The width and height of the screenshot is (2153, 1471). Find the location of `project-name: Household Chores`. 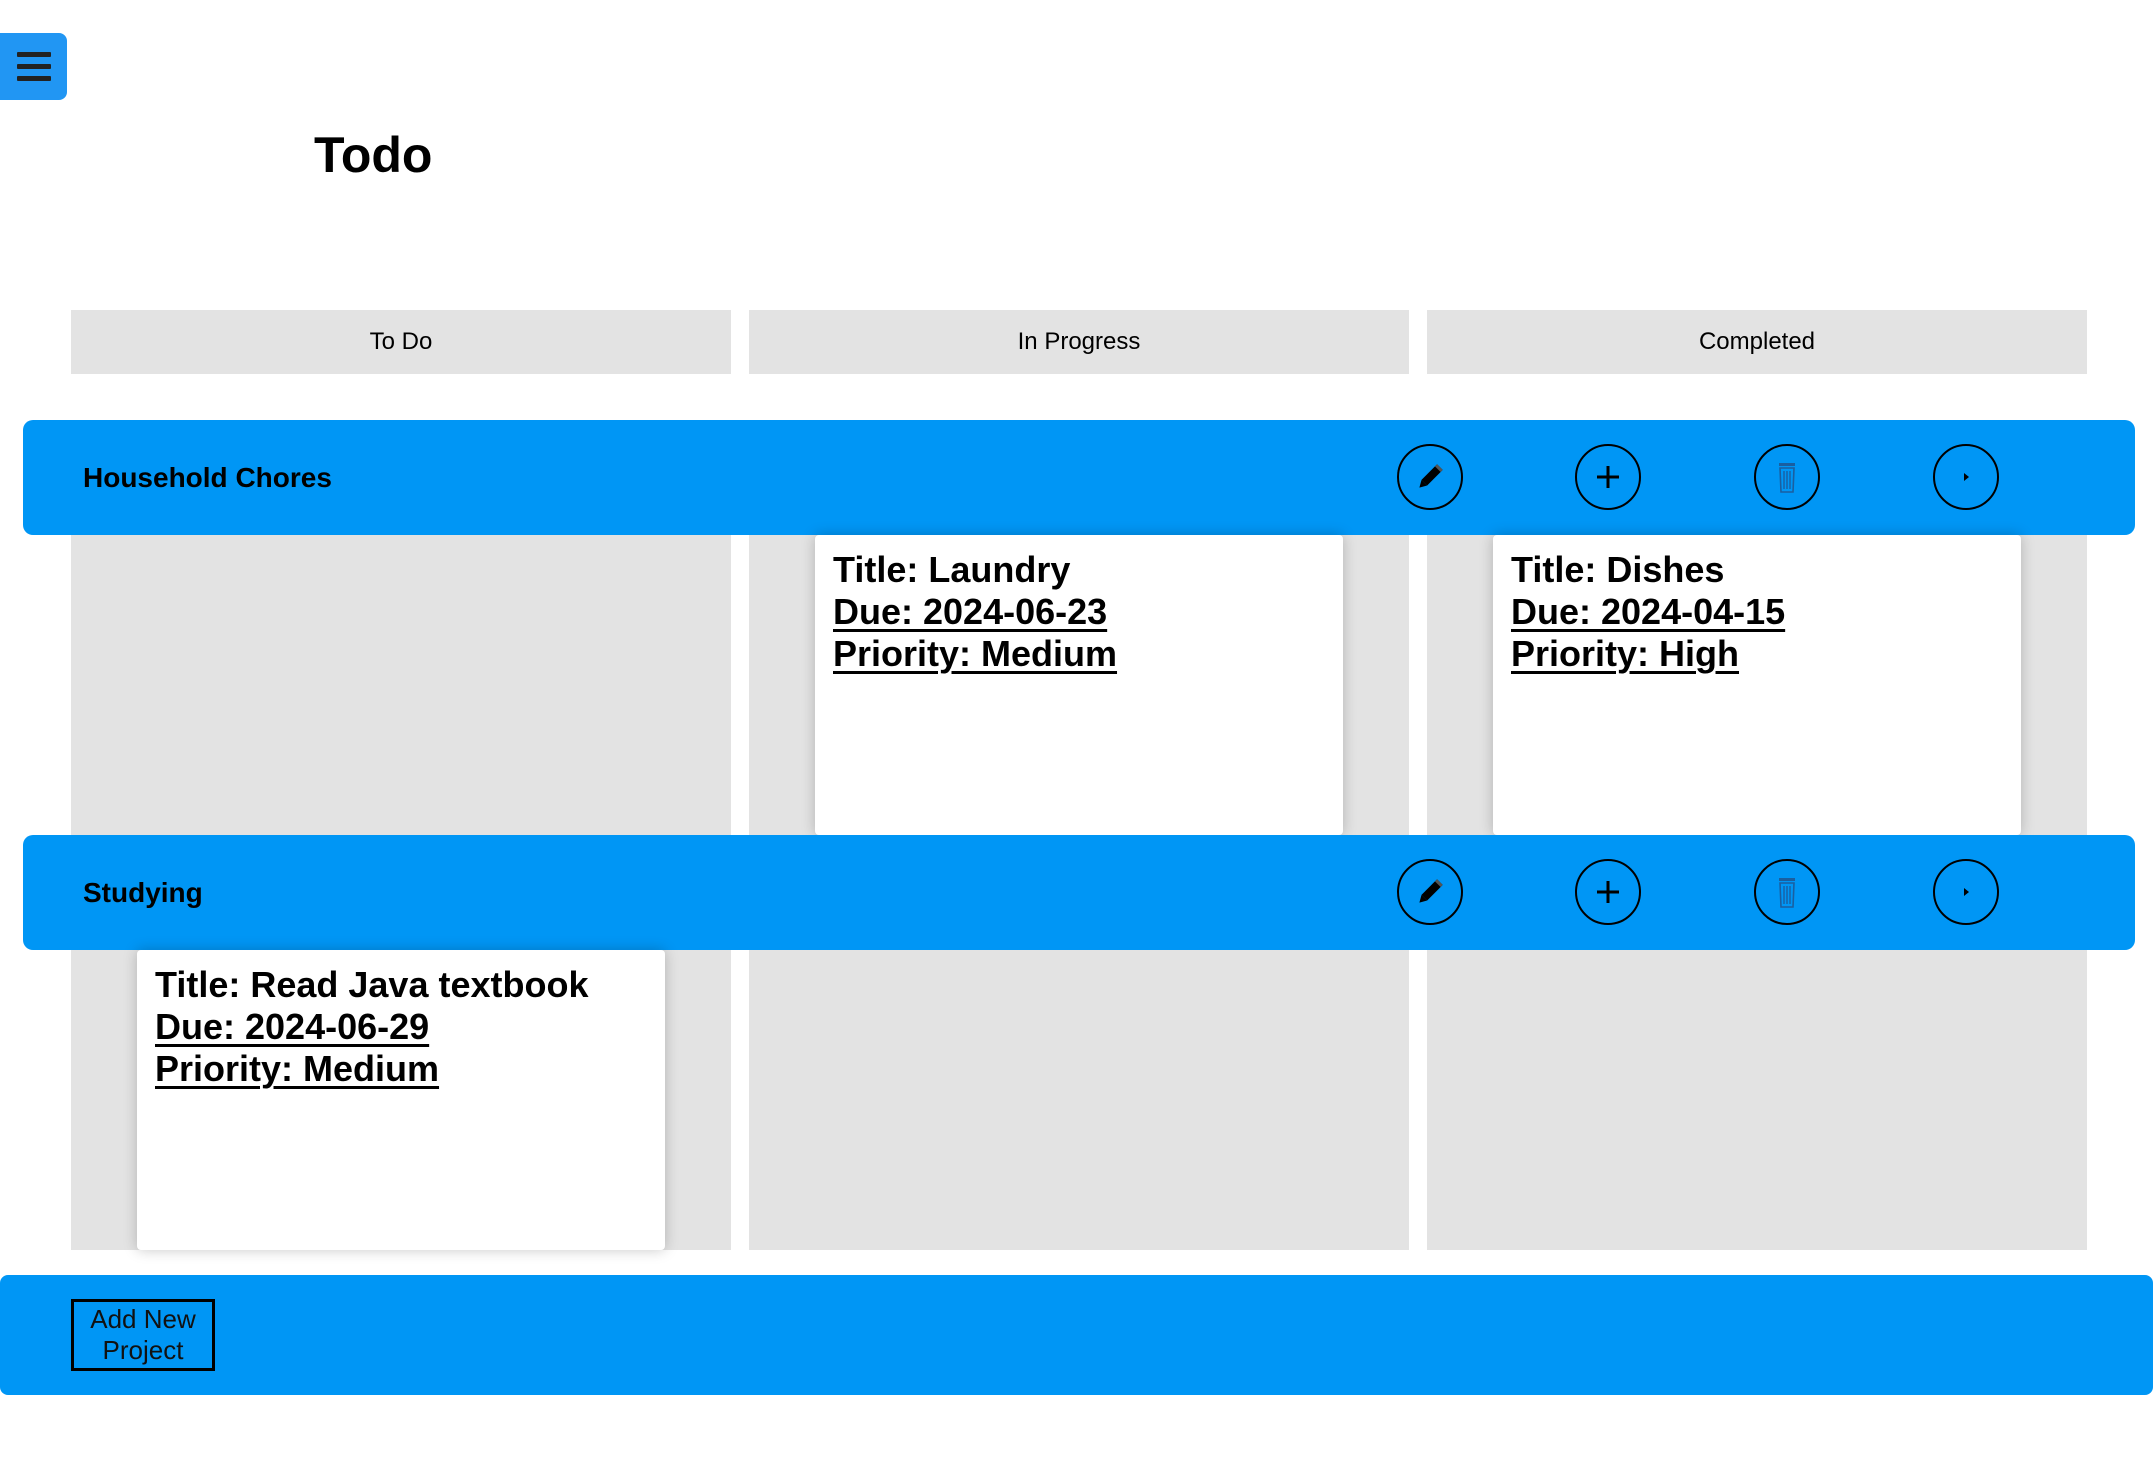

project-name: Household Chores is located at coordinates (207, 477).